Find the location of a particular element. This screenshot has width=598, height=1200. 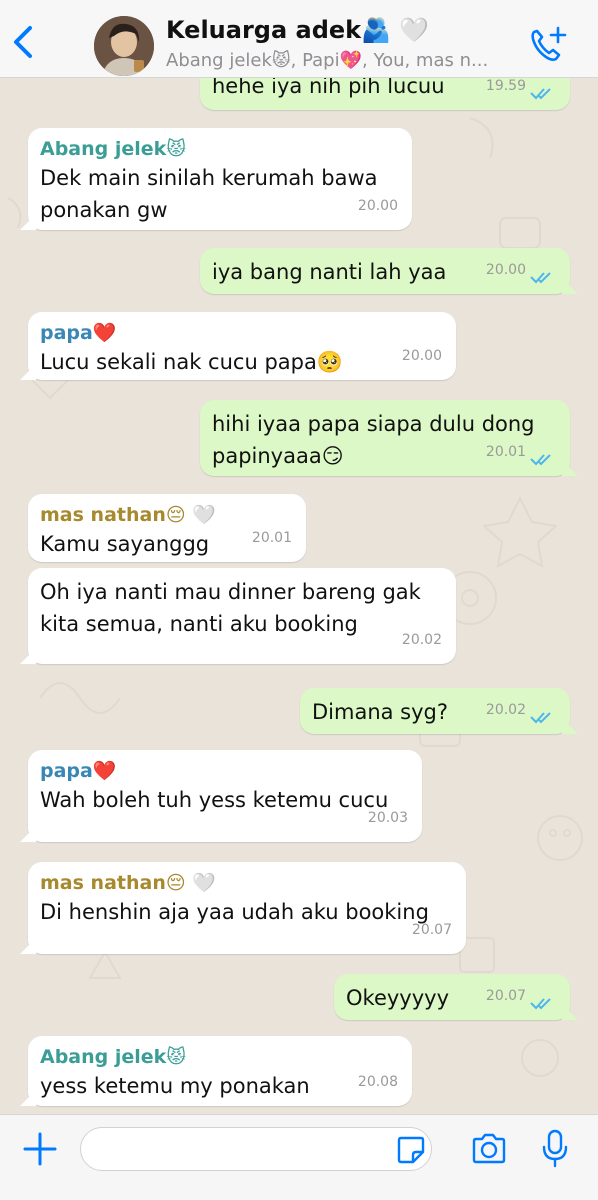

add-call-button is located at coordinates (548, 44).